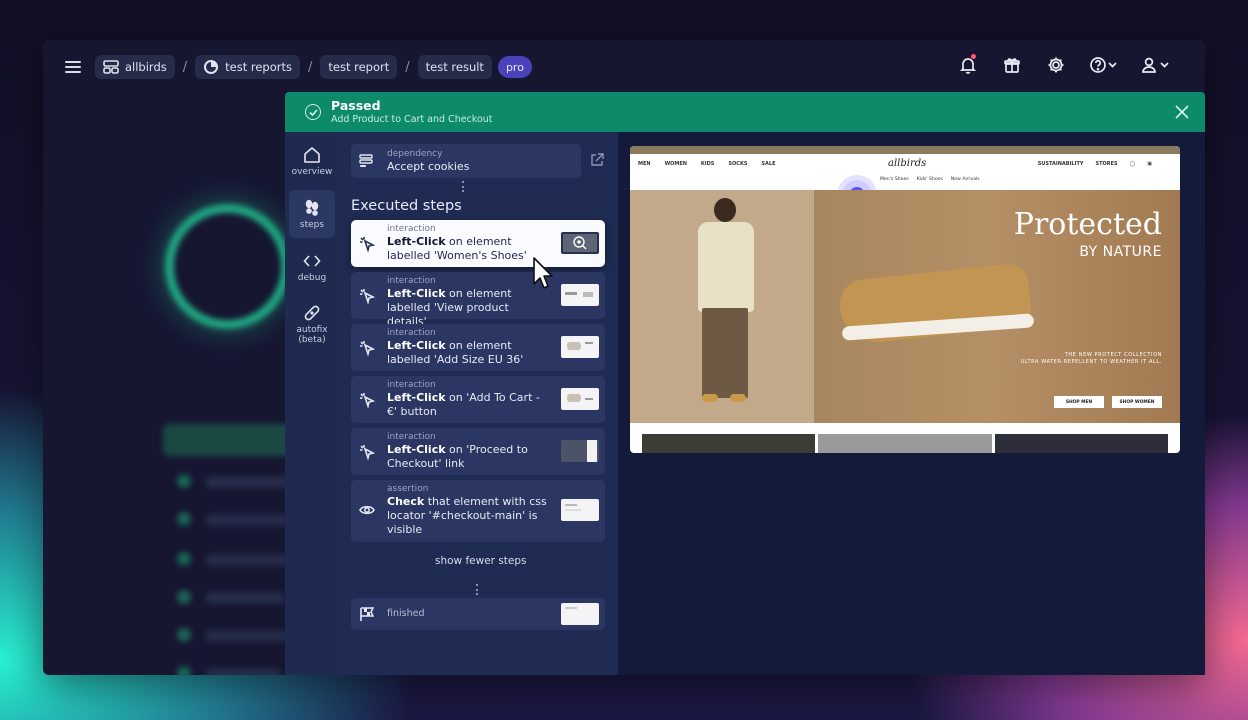  Describe the element at coordinates (406, 206) in the screenshot. I see `executed-steps-title: Executed steps` at that location.